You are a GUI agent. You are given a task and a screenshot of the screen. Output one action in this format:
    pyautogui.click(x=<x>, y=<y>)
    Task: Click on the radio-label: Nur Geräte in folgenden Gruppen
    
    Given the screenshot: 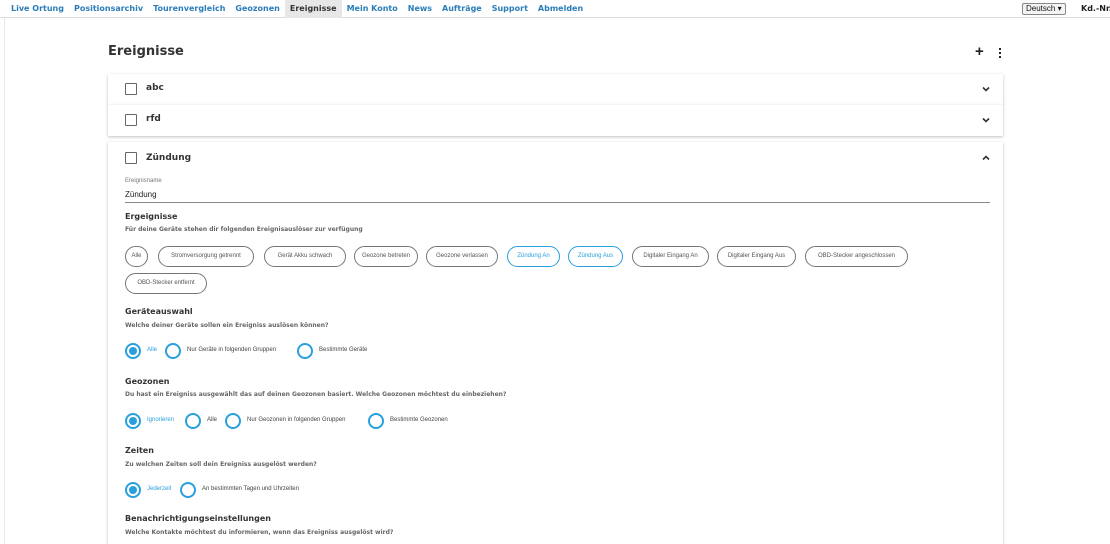 What is the action you would take?
    pyautogui.click(x=232, y=350)
    